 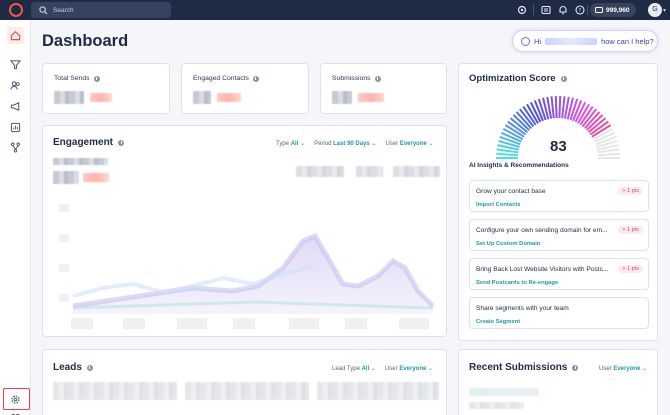 I want to click on ai-assistant-button: Hi how can I help?, so click(x=585, y=41).